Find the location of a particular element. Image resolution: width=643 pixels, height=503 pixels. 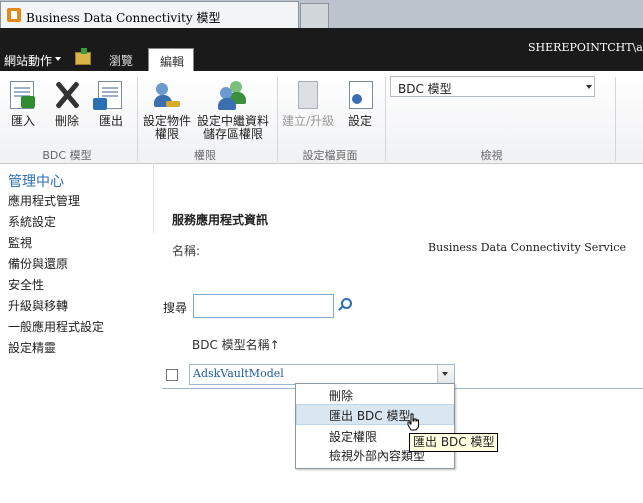

browser-tab-title: Business Data Connectivity 模型 is located at coordinates (123, 18).